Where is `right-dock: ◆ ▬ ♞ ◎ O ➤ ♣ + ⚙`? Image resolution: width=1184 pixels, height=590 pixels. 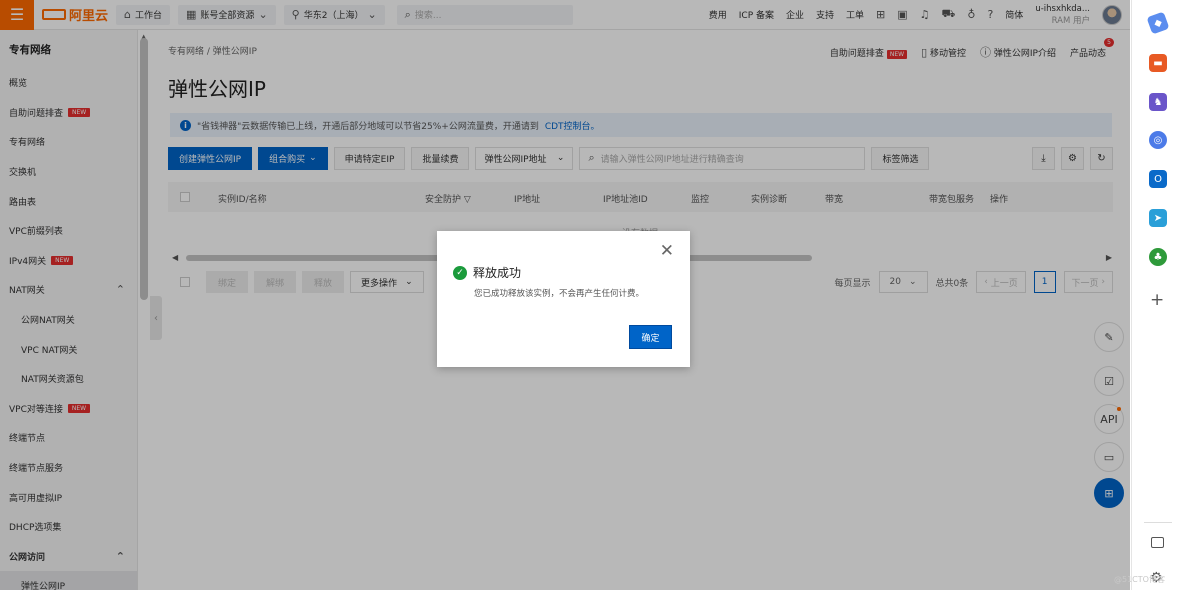
right-dock: ◆ ▬ ♞ ◎ O ➤ ♣ + ⚙ is located at coordinates (1157, 295).